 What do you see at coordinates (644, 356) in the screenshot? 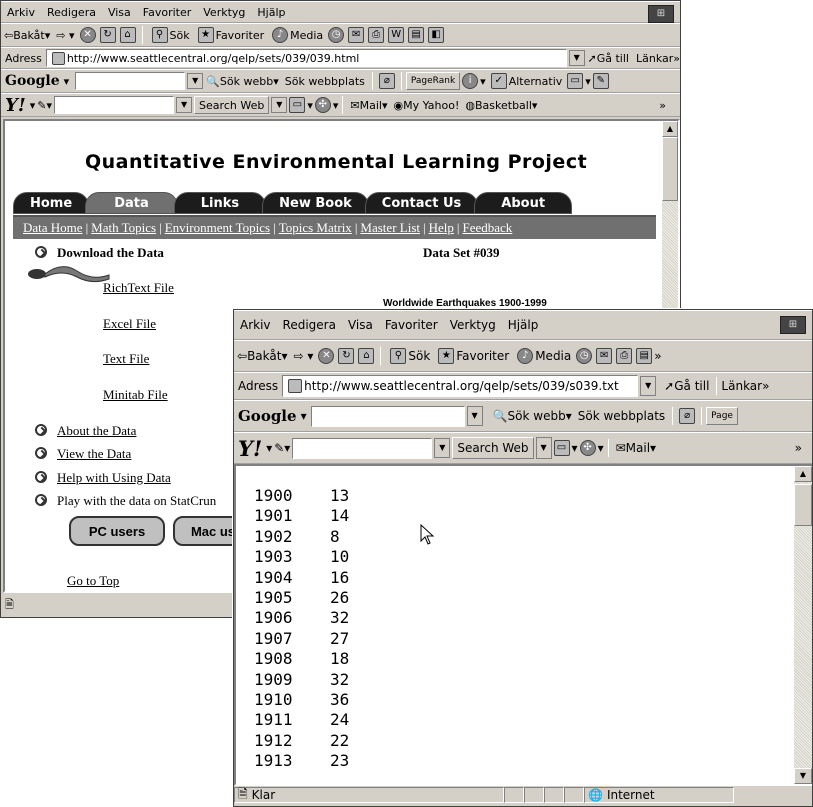
I see `edit-icon: ▤` at bounding box center [644, 356].